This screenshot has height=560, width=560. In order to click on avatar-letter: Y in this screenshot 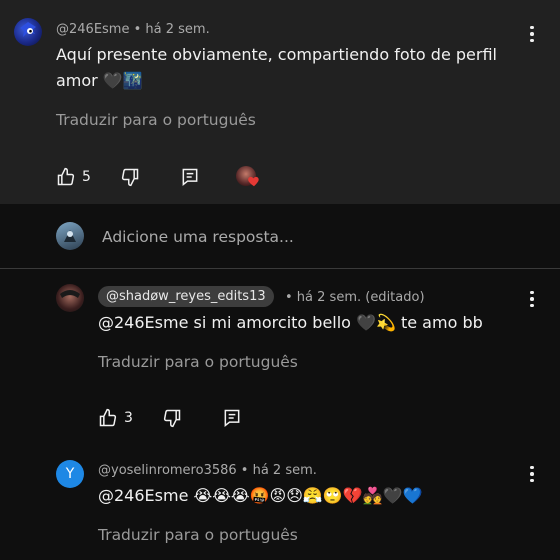, I will do `click(70, 474)`.